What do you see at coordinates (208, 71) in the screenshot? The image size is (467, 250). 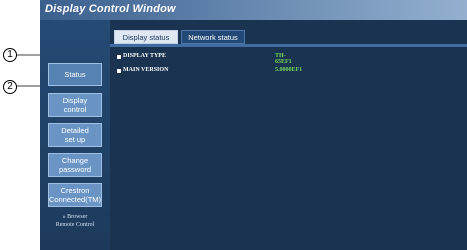 I see `info-row-main-version: MAIN VERSION 5.0000EF1` at bounding box center [208, 71].